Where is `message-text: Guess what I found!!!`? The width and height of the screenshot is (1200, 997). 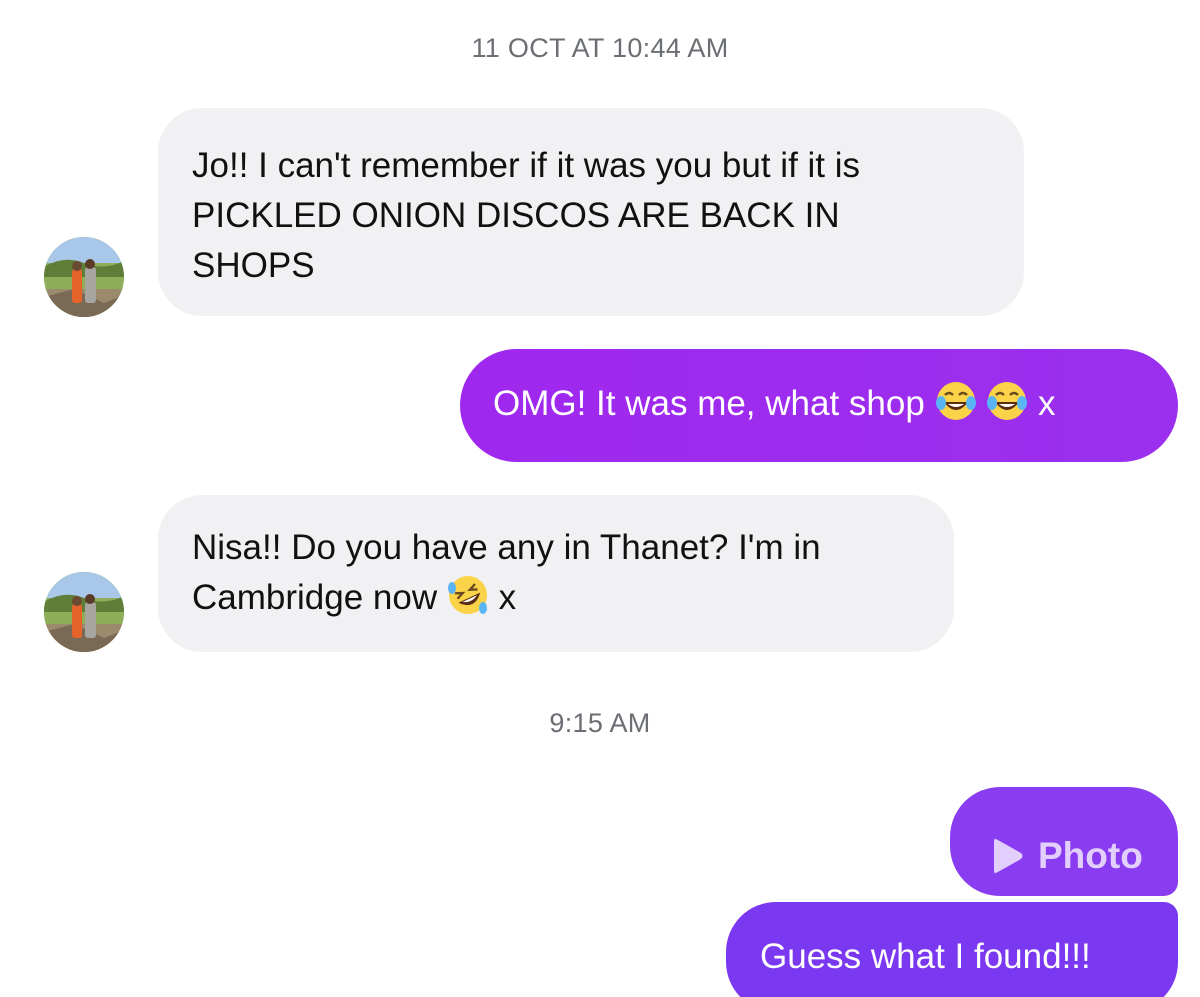
message-text: Guess what I found!!! is located at coordinates (925, 956).